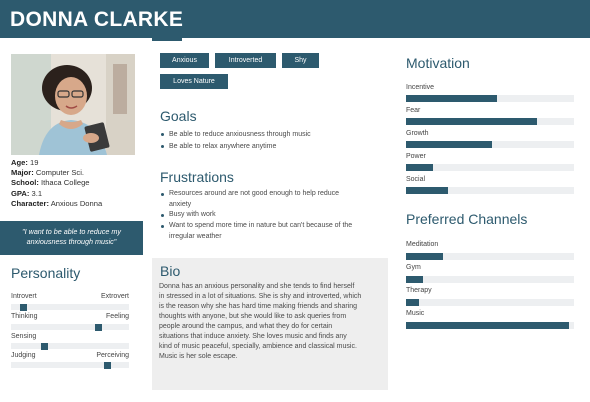 The width and height of the screenshot is (590, 402). What do you see at coordinates (22, 173) in the screenshot?
I see `fact-label: Major:` at bounding box center [22, 173].